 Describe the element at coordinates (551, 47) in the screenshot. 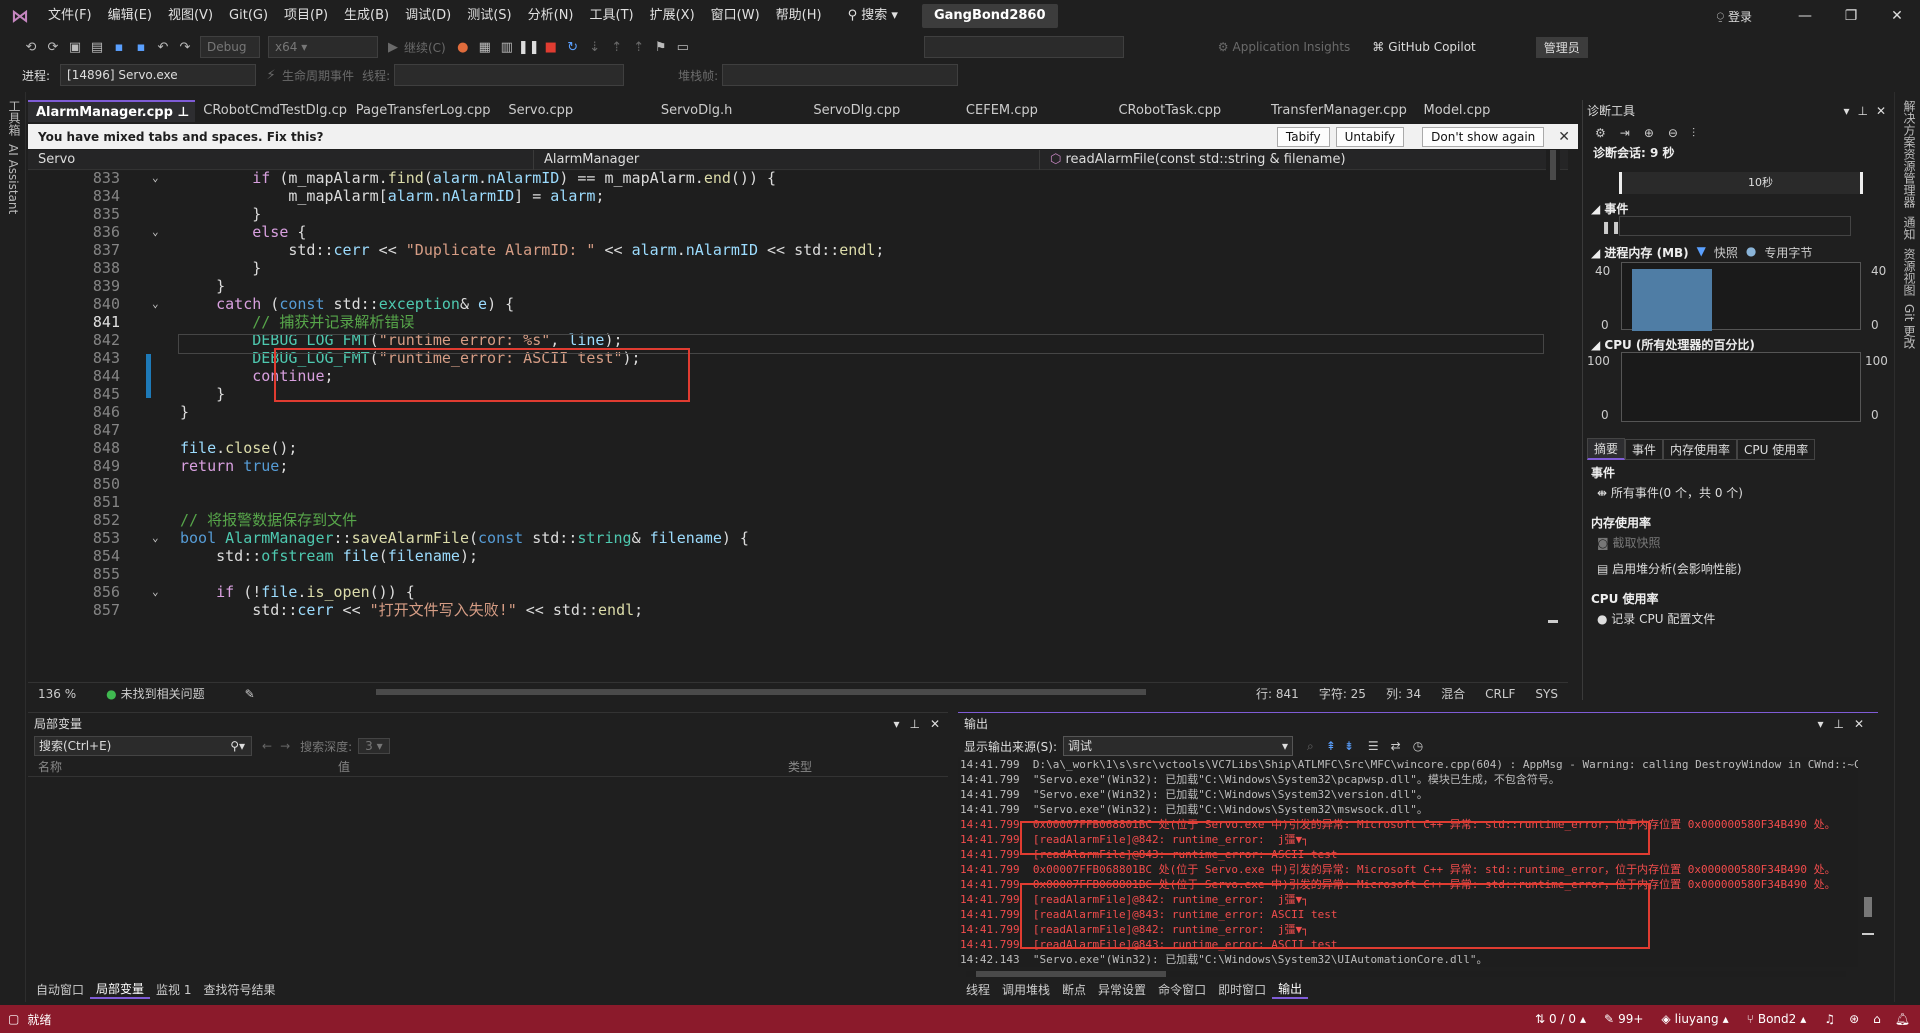

I see `stop-icon: ■` at that location.